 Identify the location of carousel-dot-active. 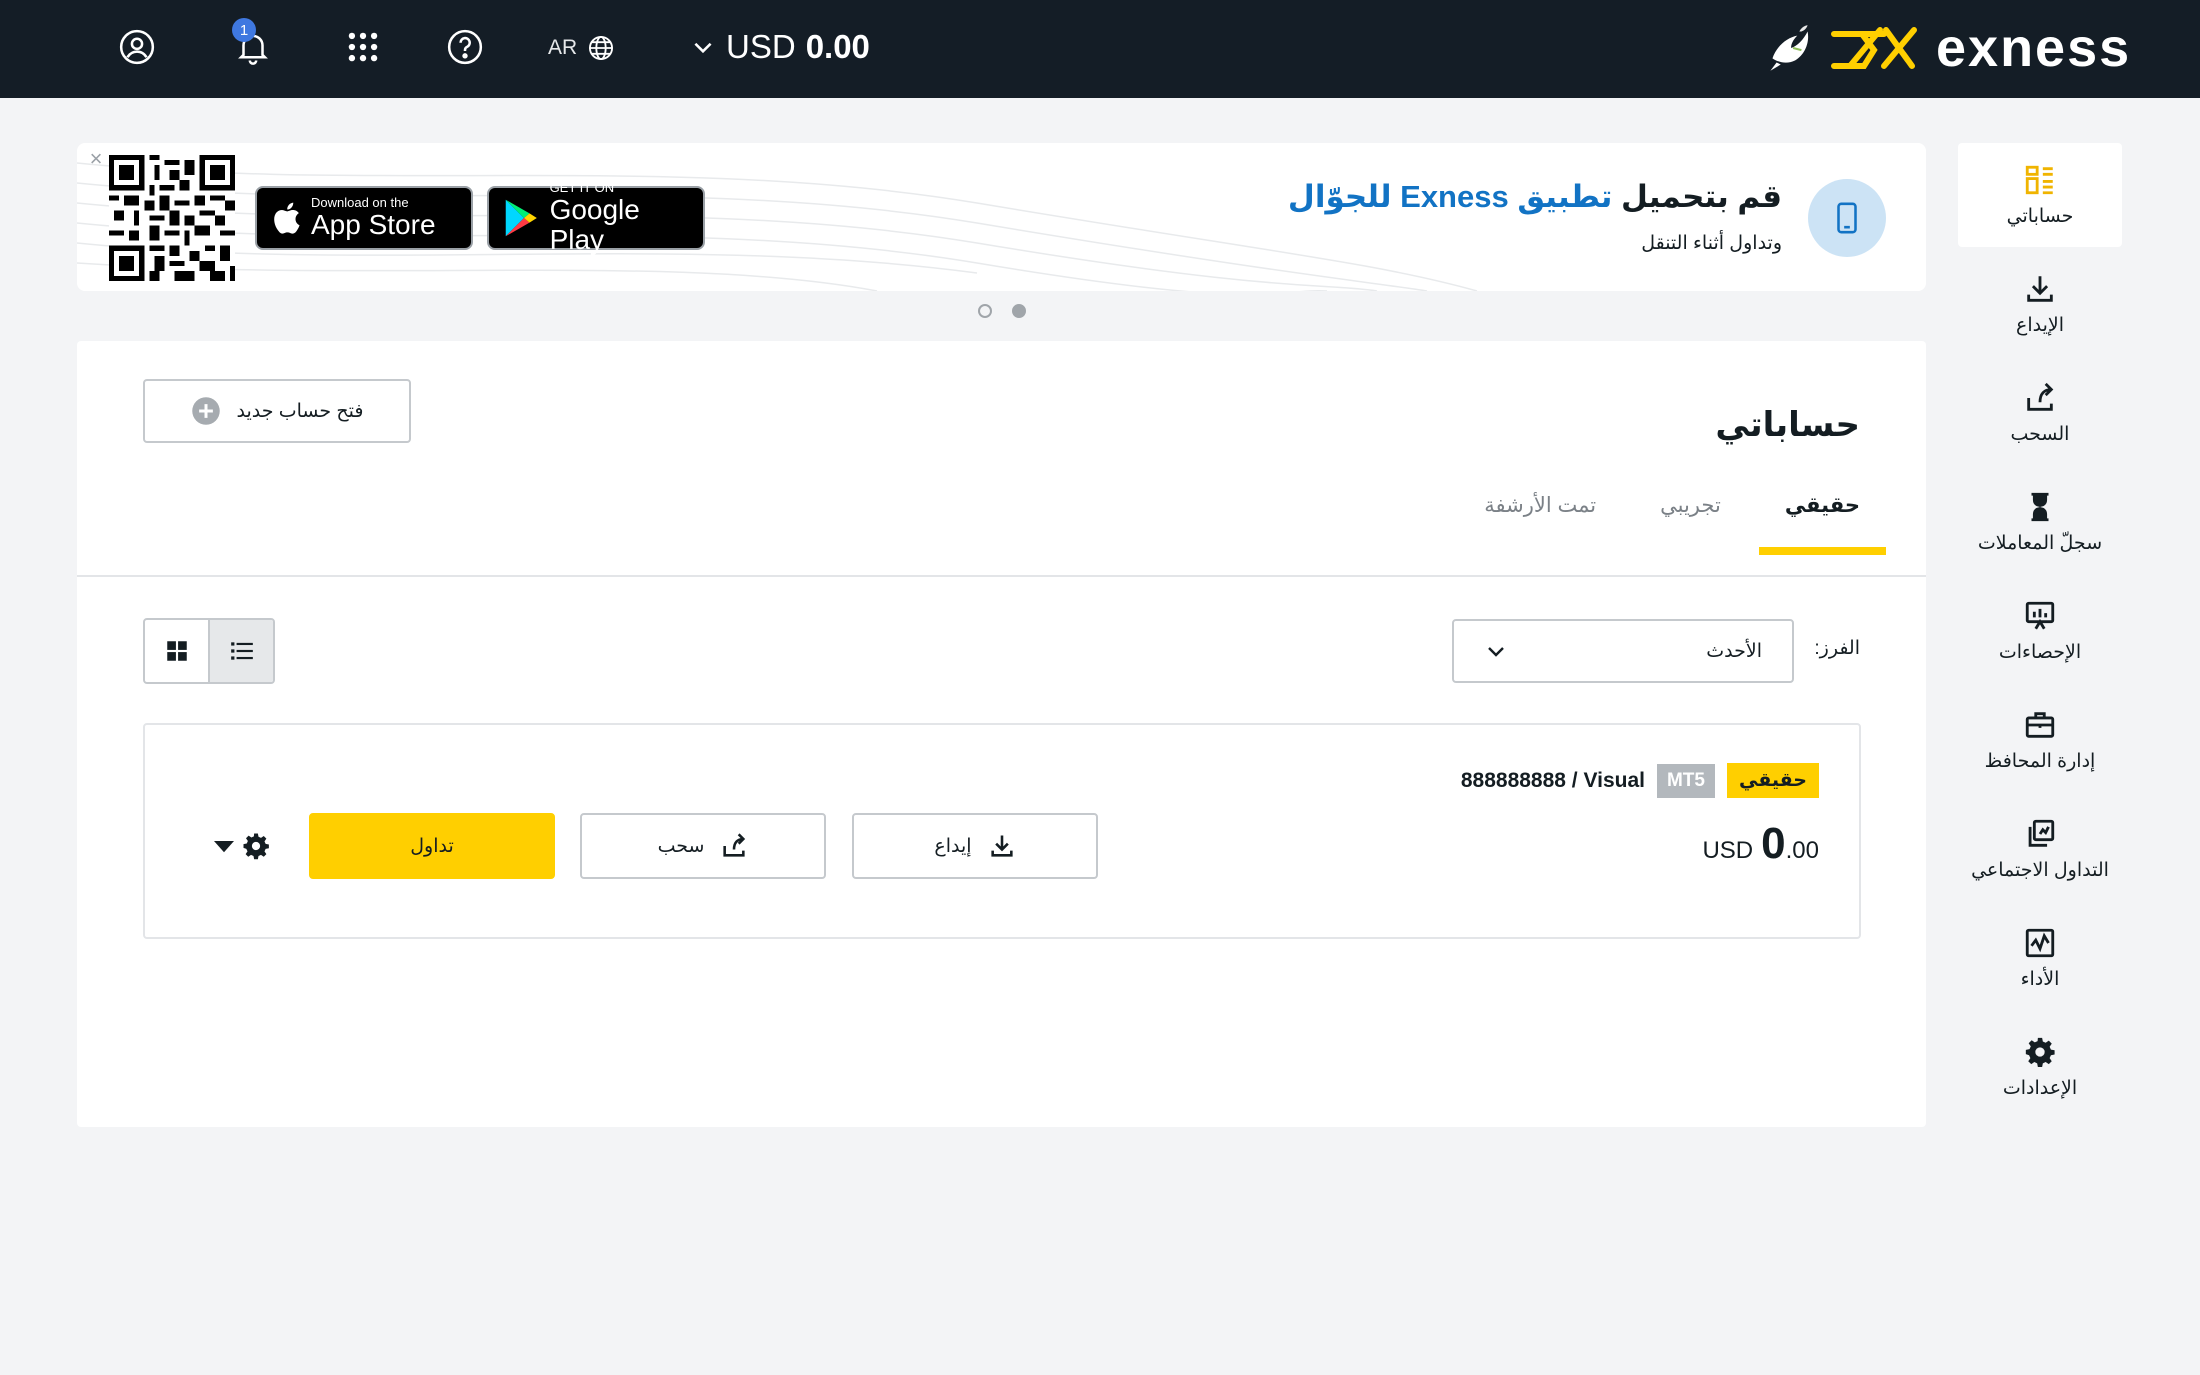
(1019, 311).